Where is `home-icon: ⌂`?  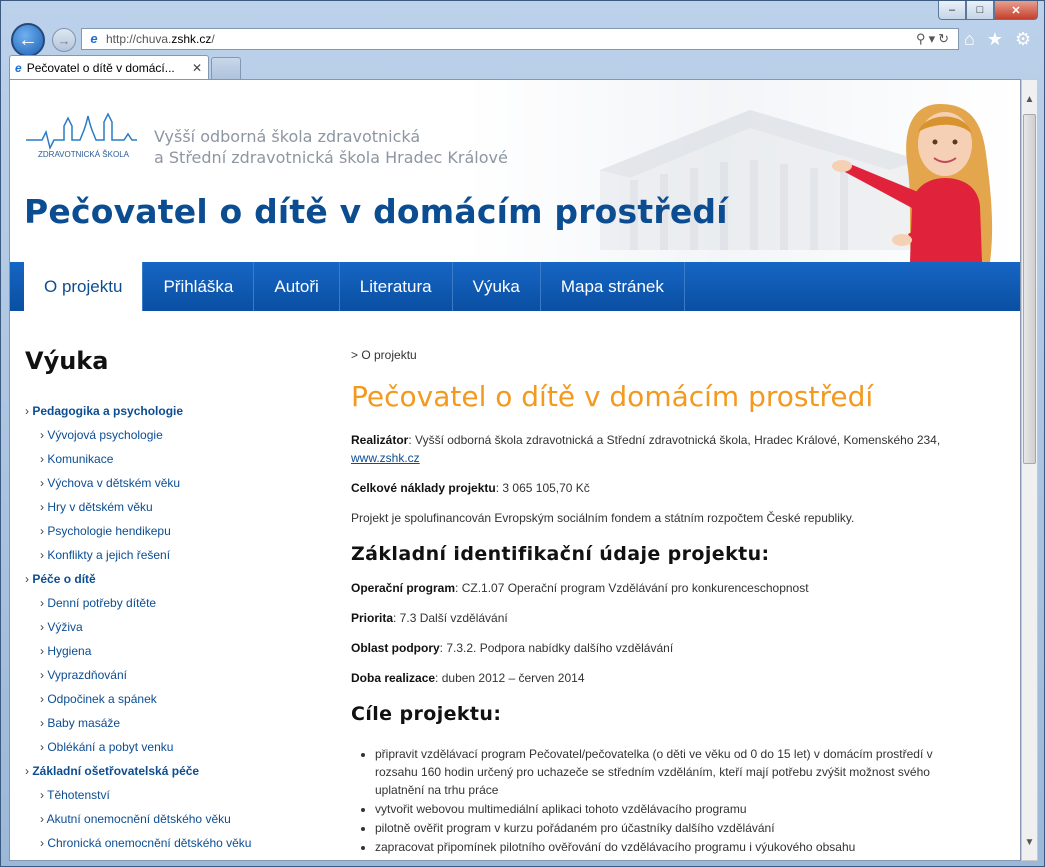 home-icon: ⌂ is located at coordinates (969, 39).